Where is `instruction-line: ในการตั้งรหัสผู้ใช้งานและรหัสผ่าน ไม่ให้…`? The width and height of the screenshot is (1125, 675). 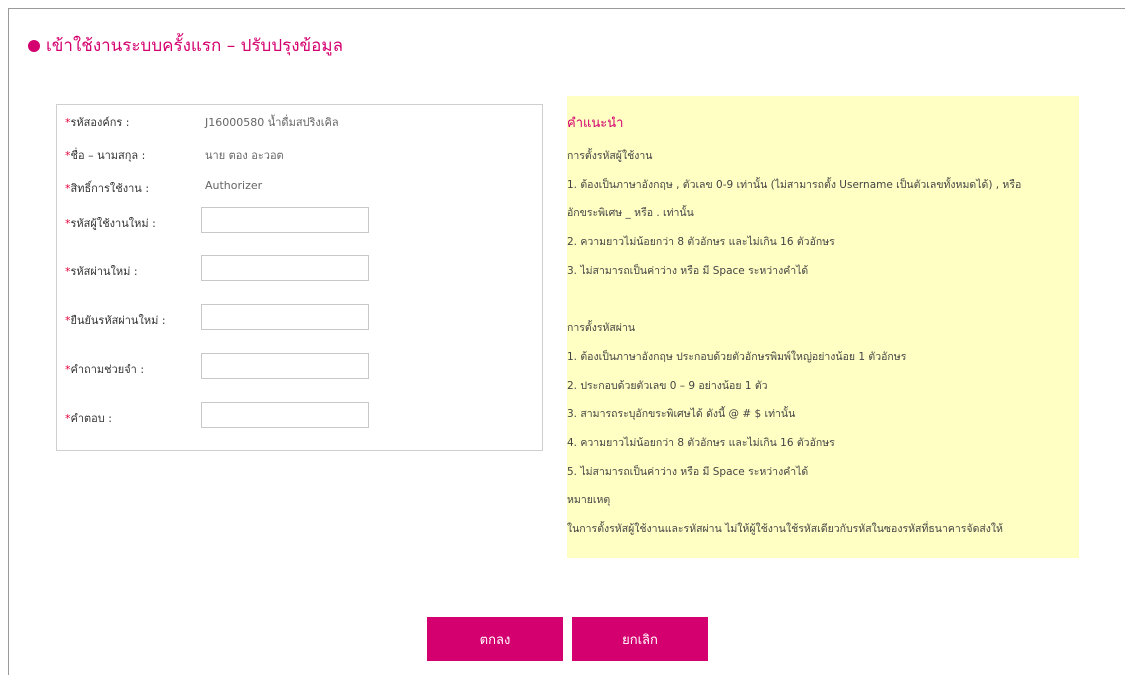
instruction-line: ในการตั้งรหัสผู้ใช้งานและรหัสผ่าน ไม่ให้… is located at coordinates (785, 529).